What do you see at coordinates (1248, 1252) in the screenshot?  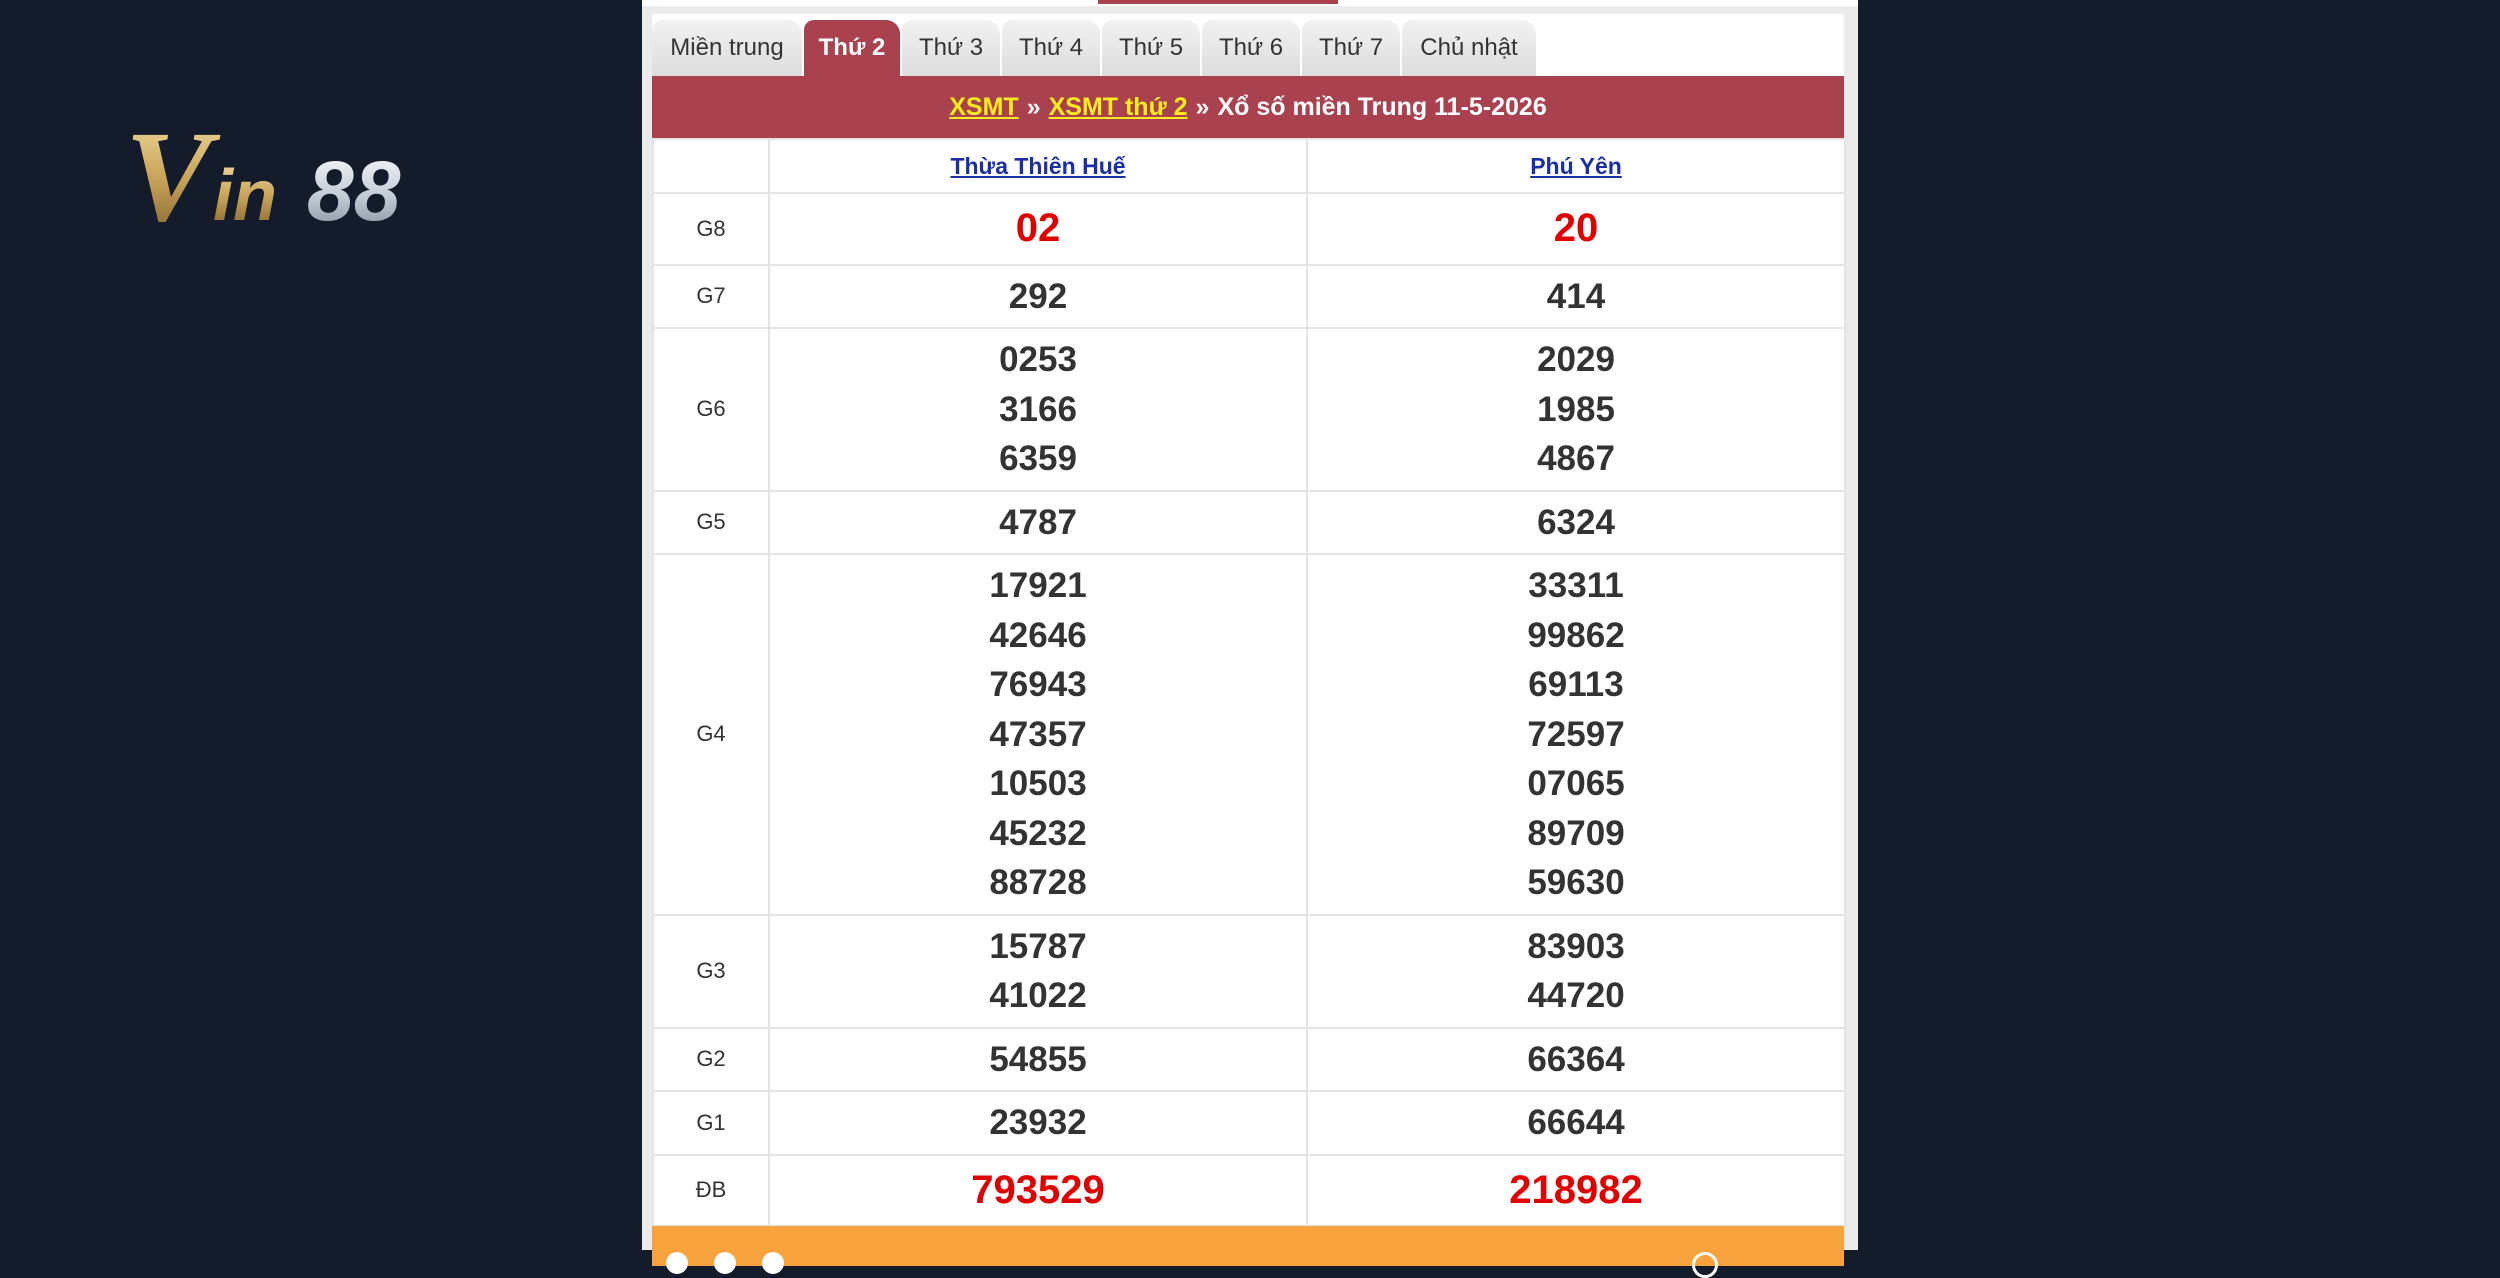 I see `results-footer-bar` at bounding box center [1248, 1252].